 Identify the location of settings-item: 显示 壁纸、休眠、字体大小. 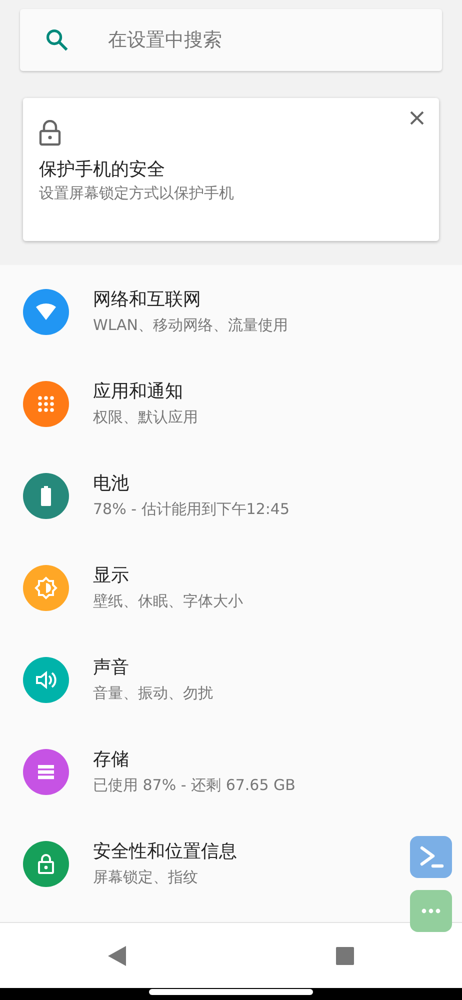
(231, 588).